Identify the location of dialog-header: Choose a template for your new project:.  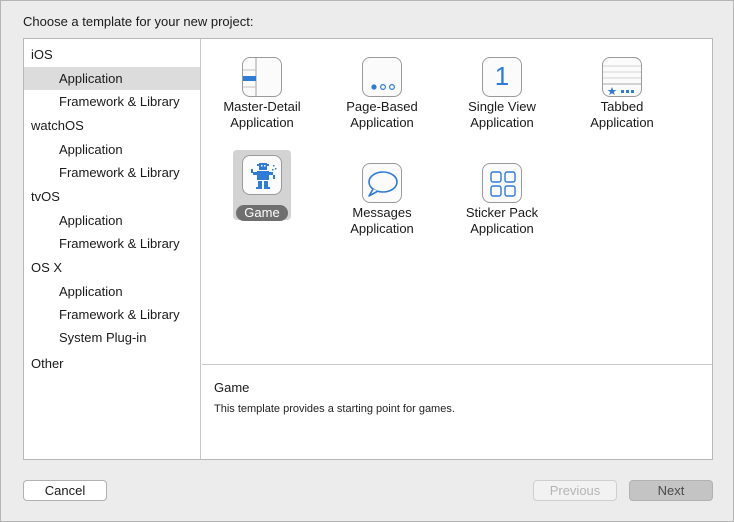
(138, 21).